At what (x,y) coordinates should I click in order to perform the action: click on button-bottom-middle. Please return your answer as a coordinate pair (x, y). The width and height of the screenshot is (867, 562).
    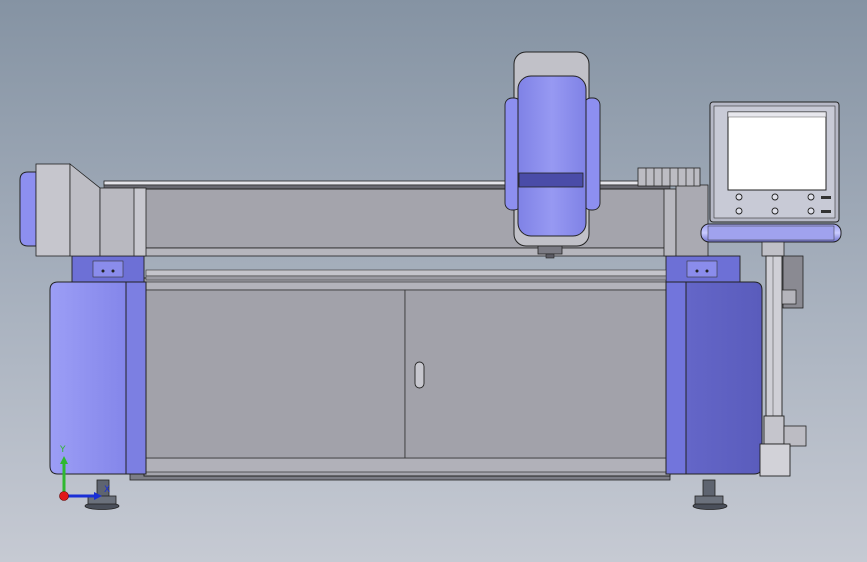
    Looking at the image, I should click on (775, 211).